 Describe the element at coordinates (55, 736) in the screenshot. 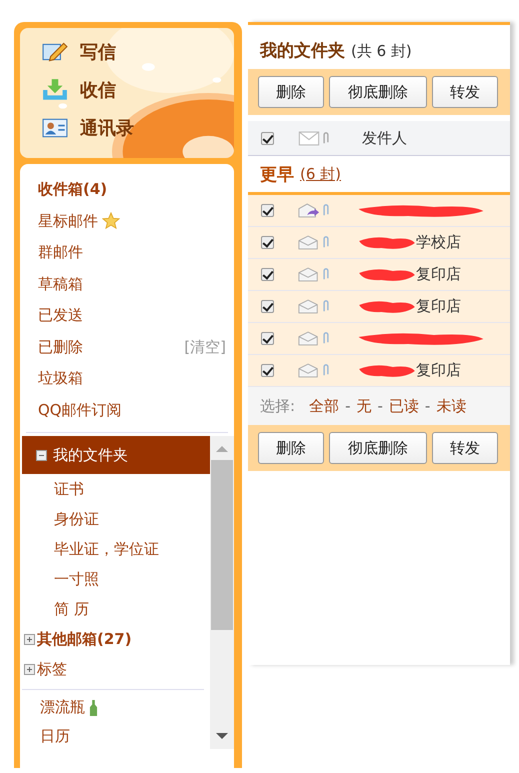

I see `app-link: 日历` at that location.